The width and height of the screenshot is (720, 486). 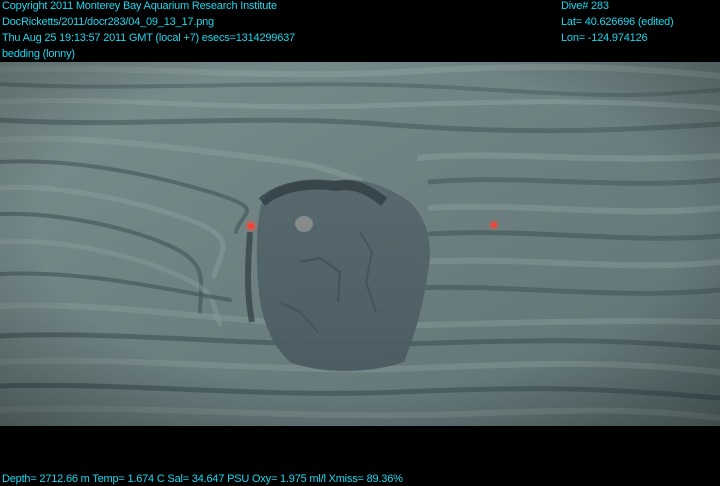 What do you see at coordinates (108, 22) in the screenshot?
I see `file-path-line: DocRicketts/2011/docr283/04_09_13_17.png` at bounding box center [108, 22].